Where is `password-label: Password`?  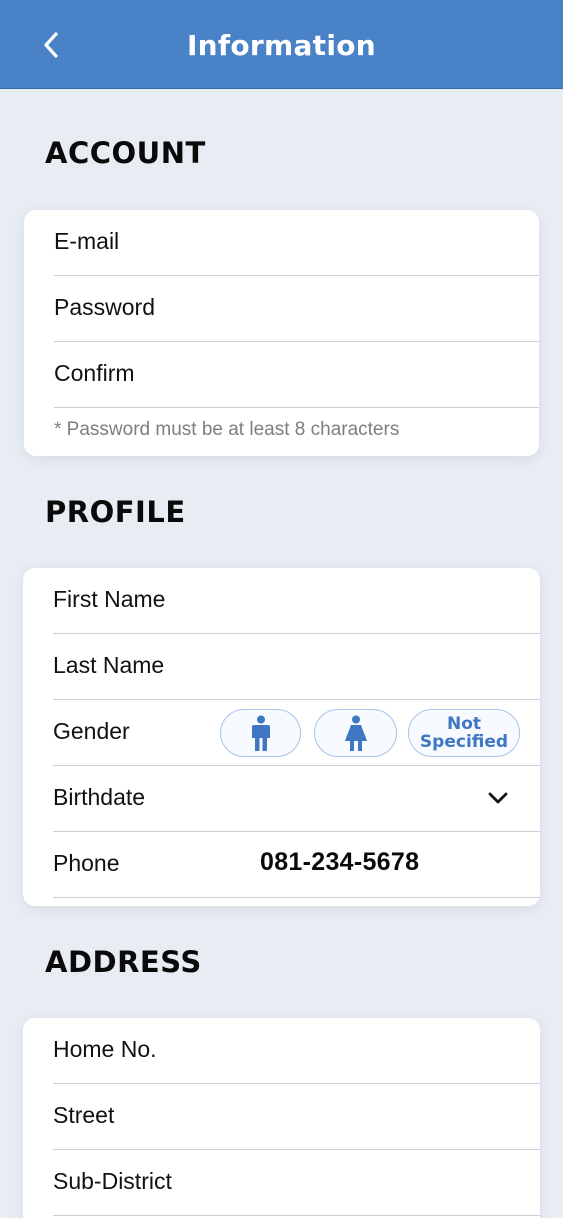 password-label: Password is located at coordinates (104, 307).